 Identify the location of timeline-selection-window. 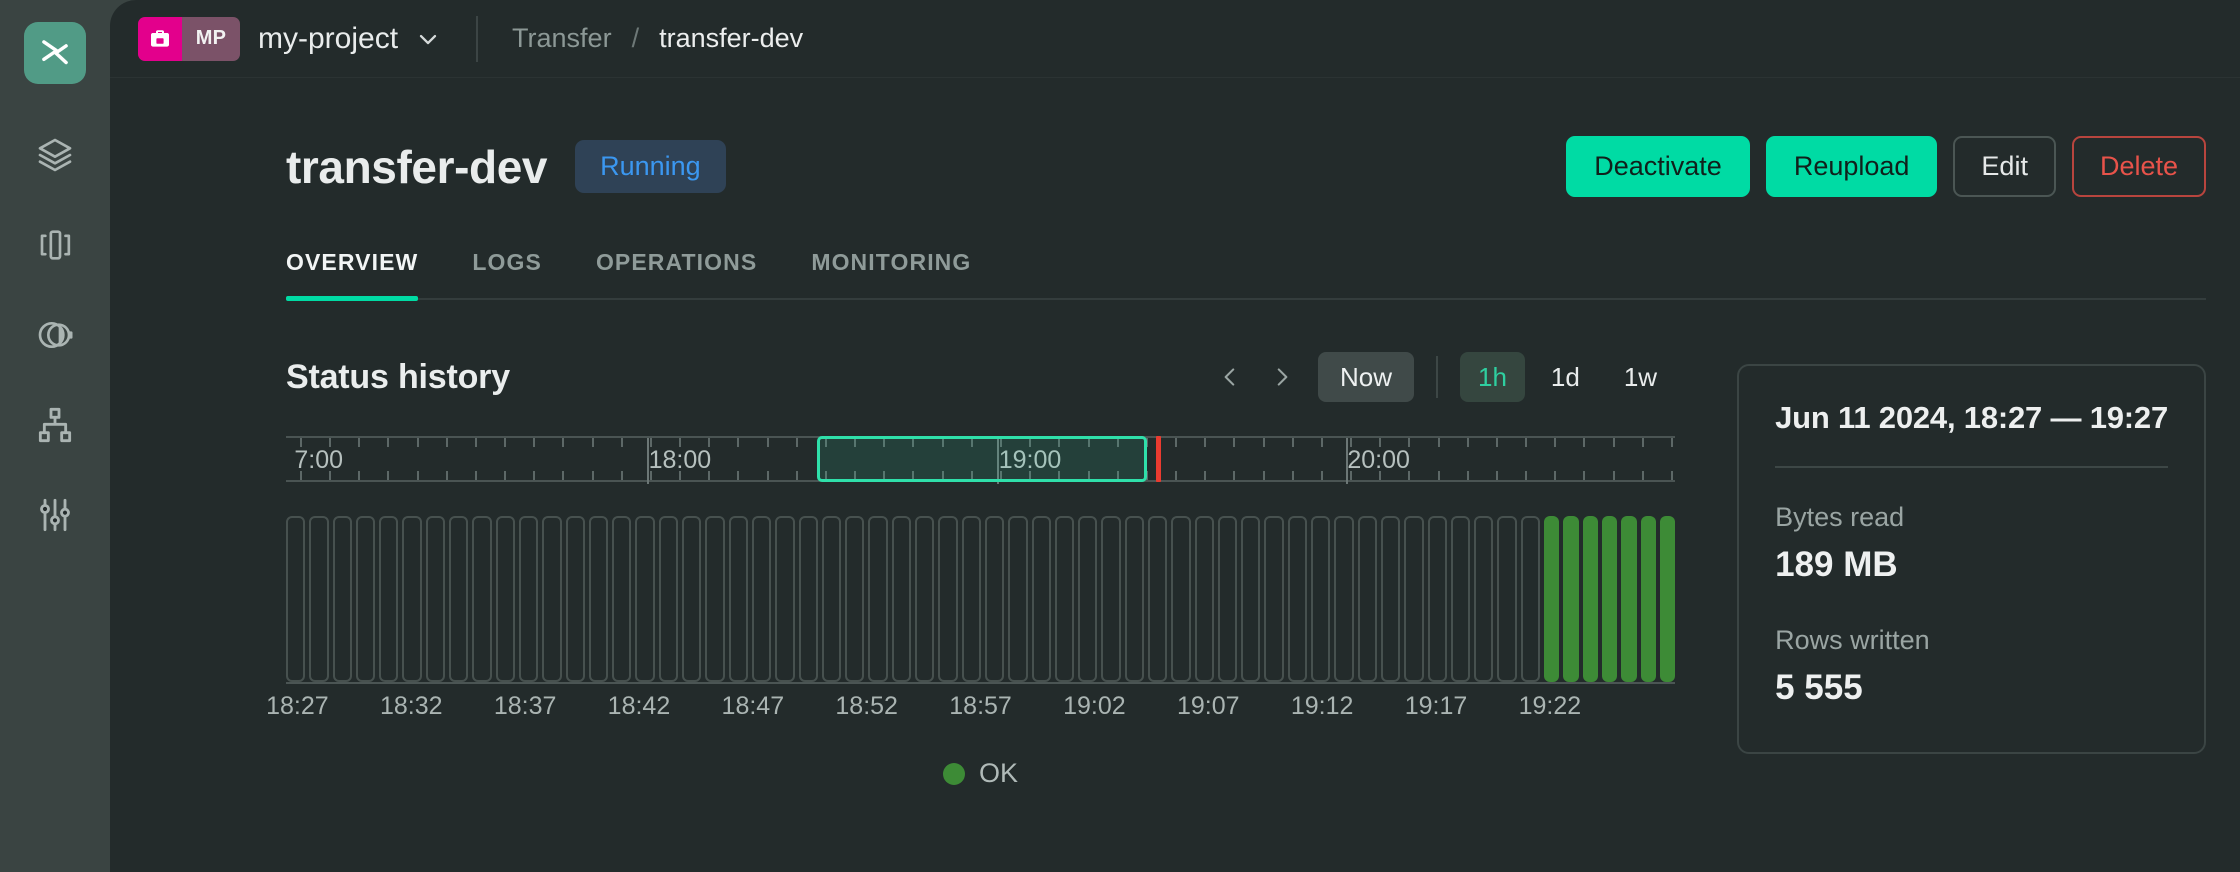
(982, 459).